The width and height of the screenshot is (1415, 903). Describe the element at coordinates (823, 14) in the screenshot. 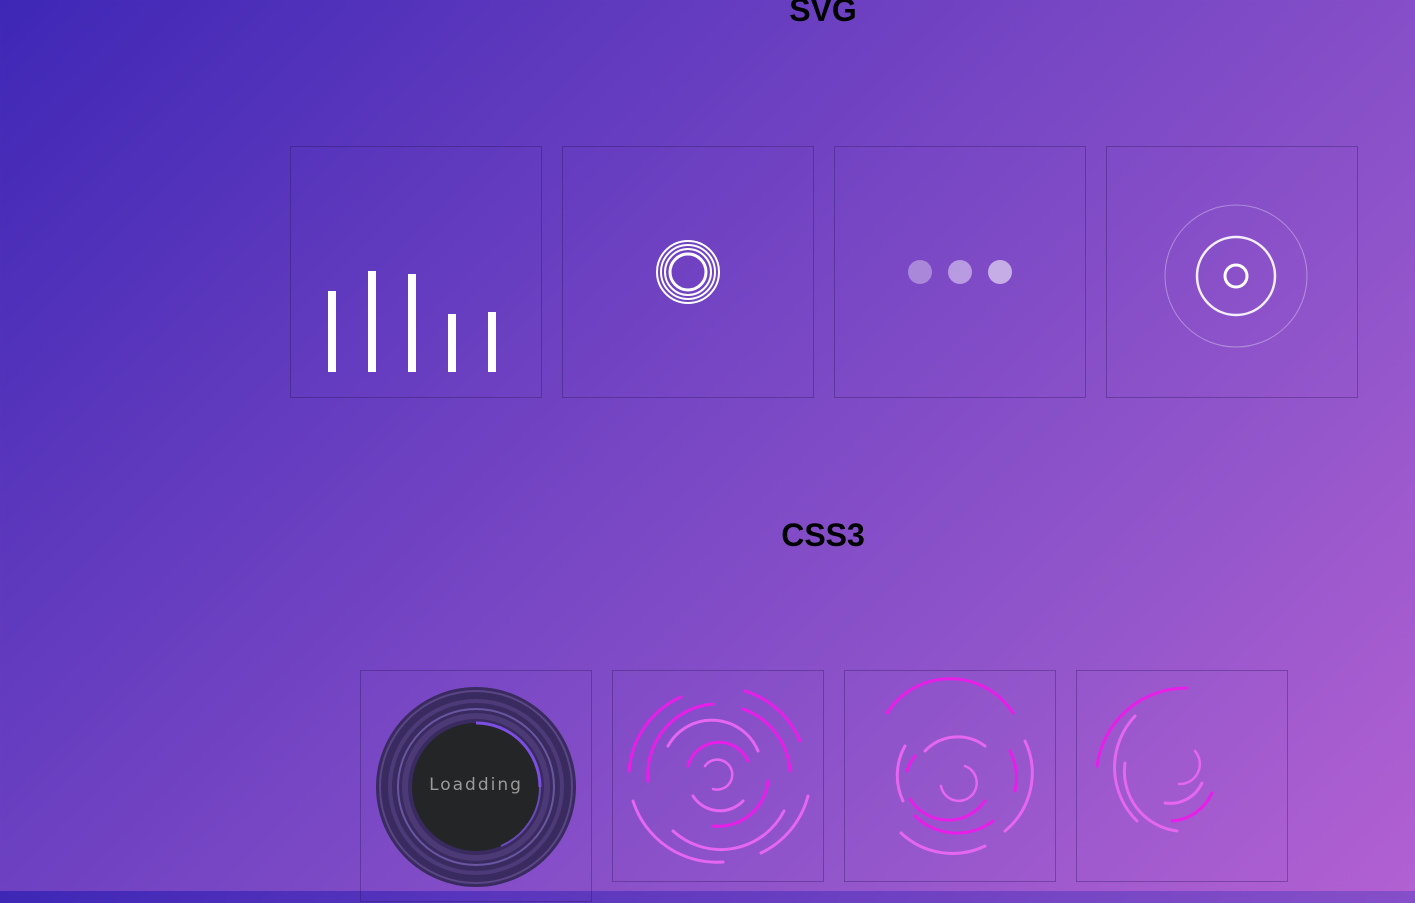

I see `svg-section-title: SVG` at that location.